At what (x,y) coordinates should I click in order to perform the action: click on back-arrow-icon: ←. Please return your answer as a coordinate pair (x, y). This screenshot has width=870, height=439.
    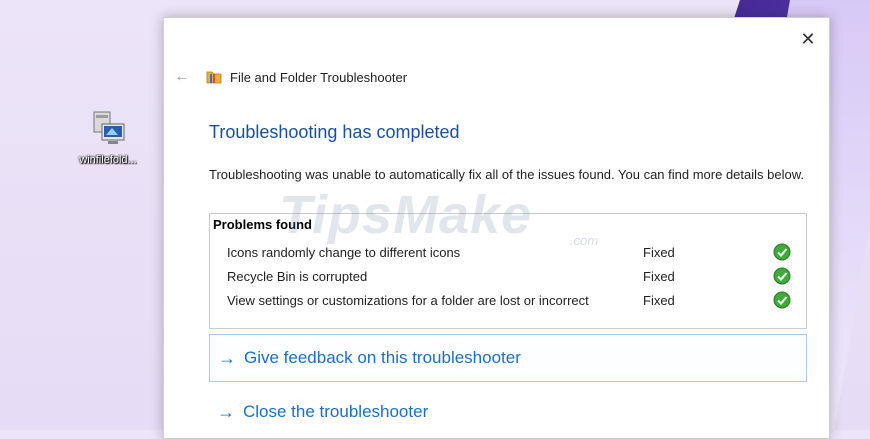
    Looking at the image, I should click on (183, 77).